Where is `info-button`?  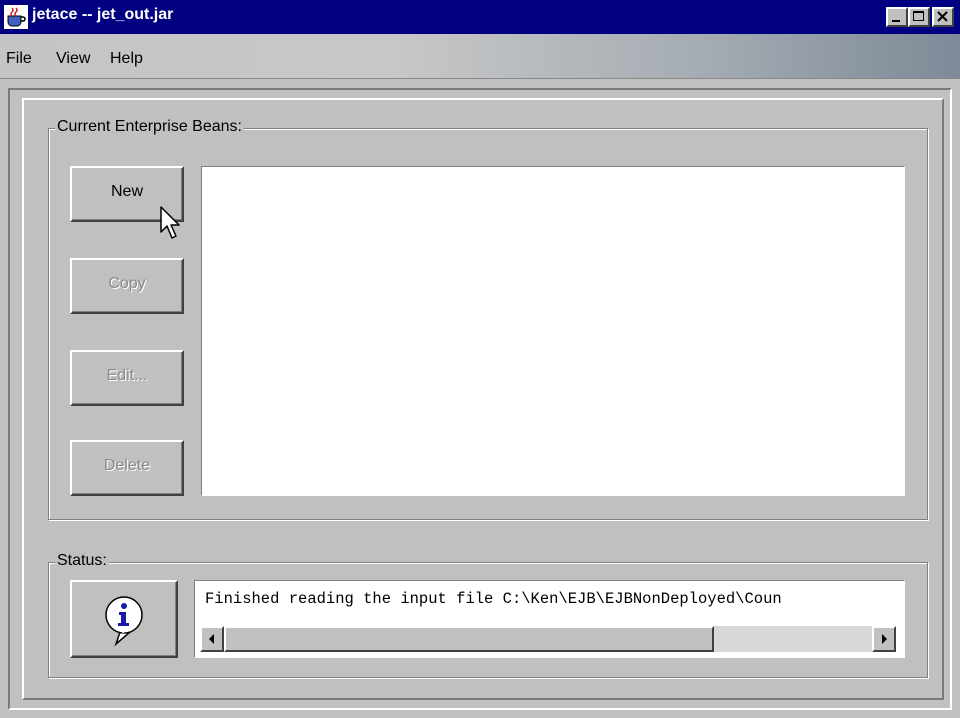 info-button is located at coordinates (124, 619).